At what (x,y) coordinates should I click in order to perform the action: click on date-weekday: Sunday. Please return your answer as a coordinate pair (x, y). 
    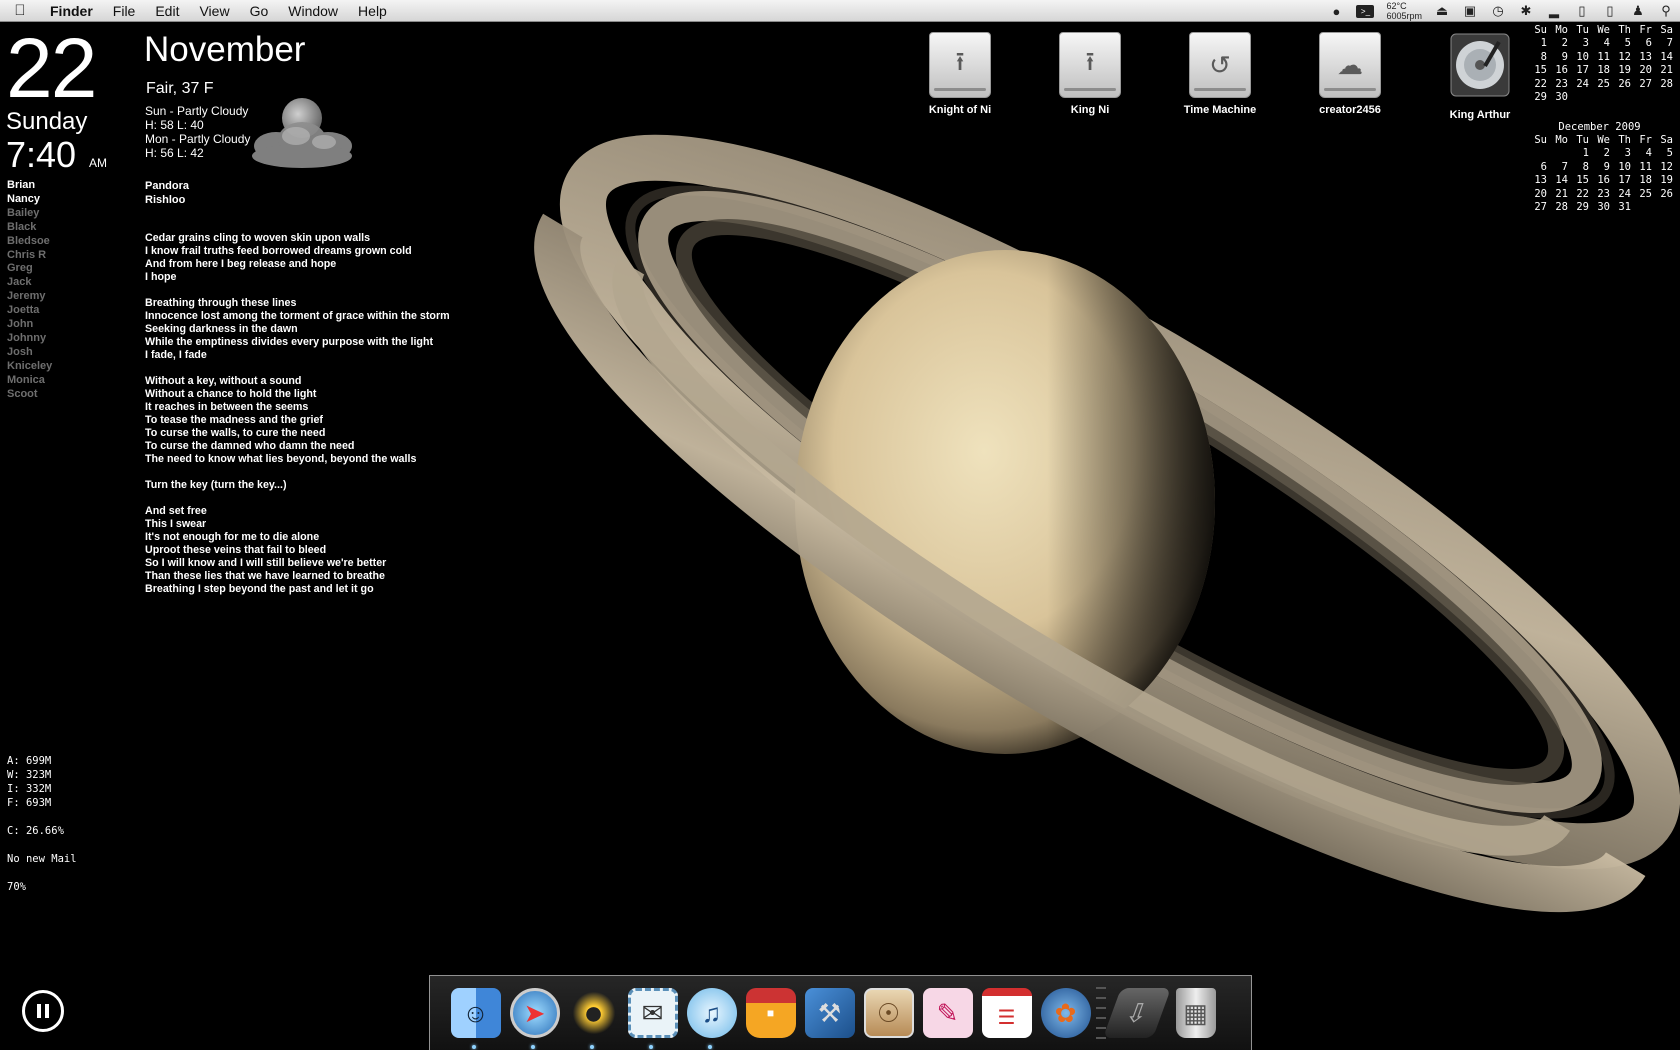
    Looking at the image, I should click on (47, 121).